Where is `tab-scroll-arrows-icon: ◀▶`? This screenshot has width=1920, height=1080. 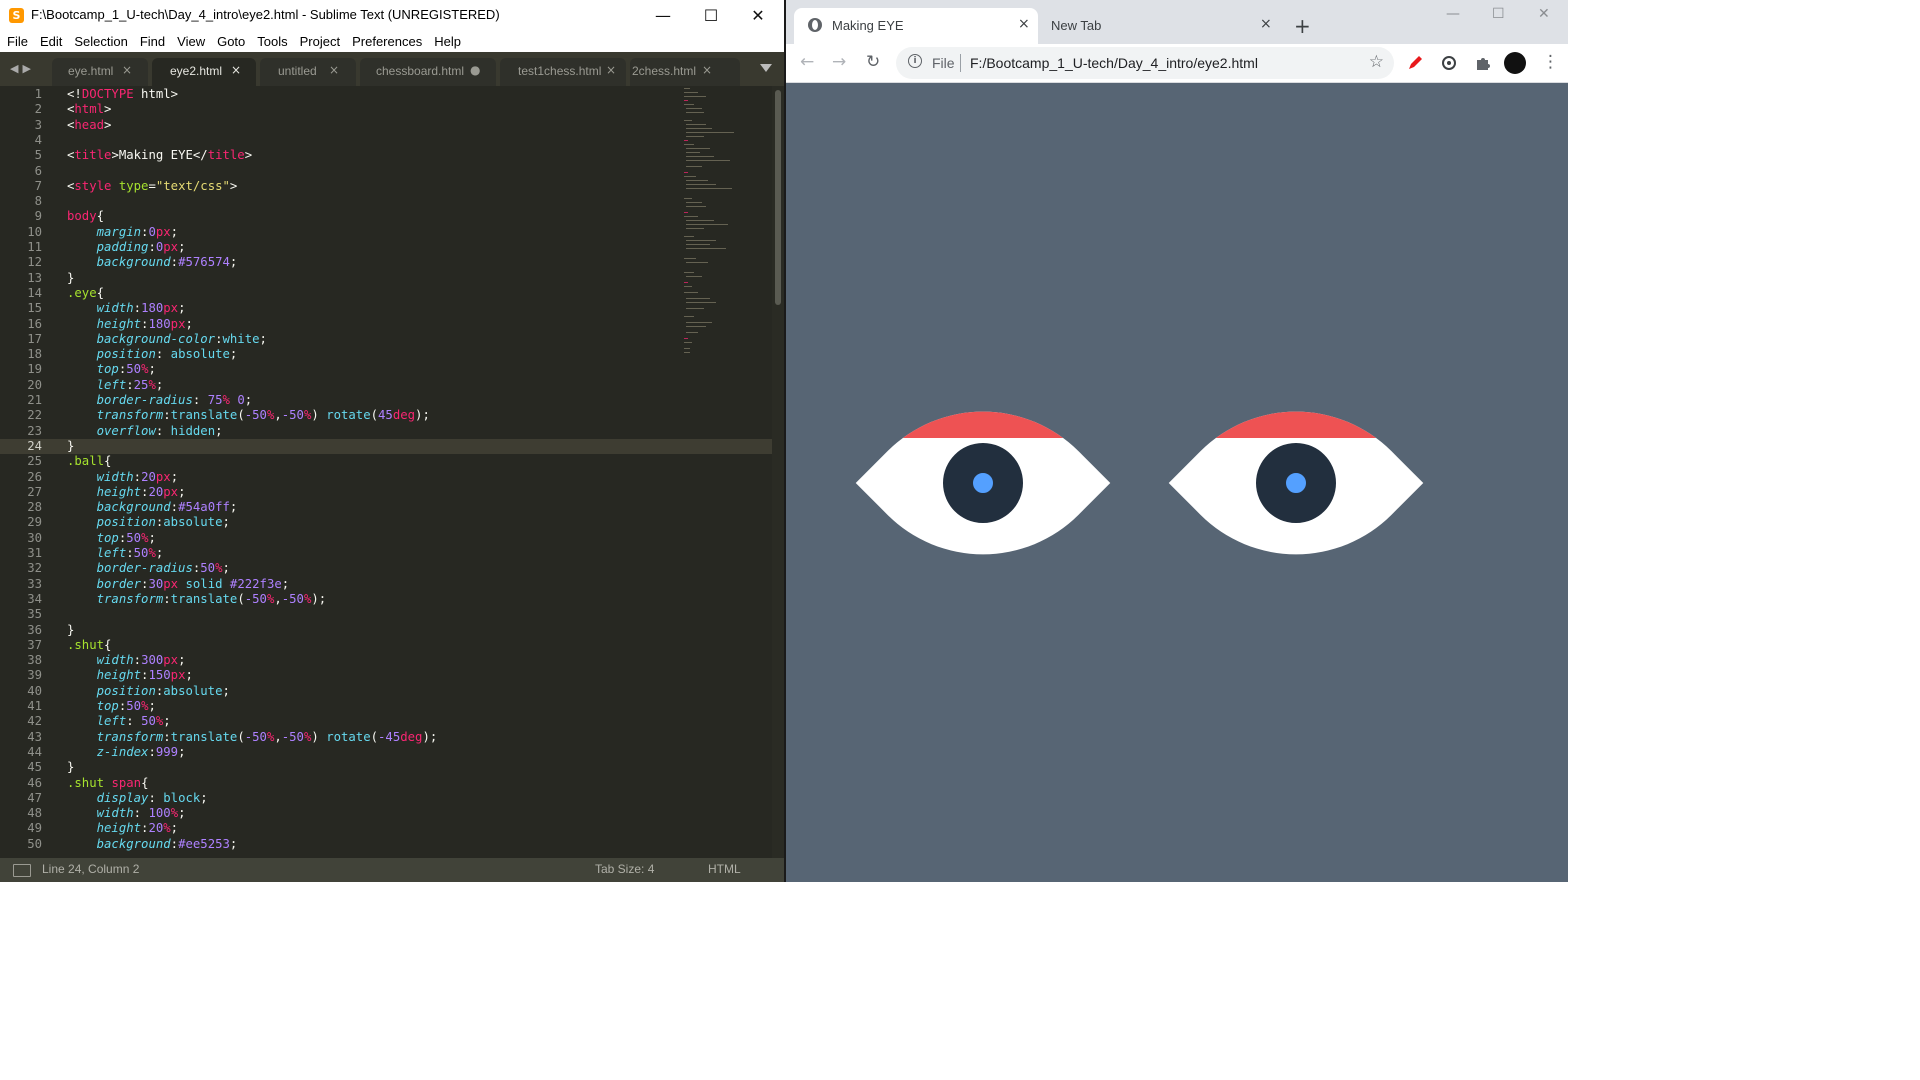 tab-scroll-arrows-icon: ◀▶ is located at coordinates (22, 68).